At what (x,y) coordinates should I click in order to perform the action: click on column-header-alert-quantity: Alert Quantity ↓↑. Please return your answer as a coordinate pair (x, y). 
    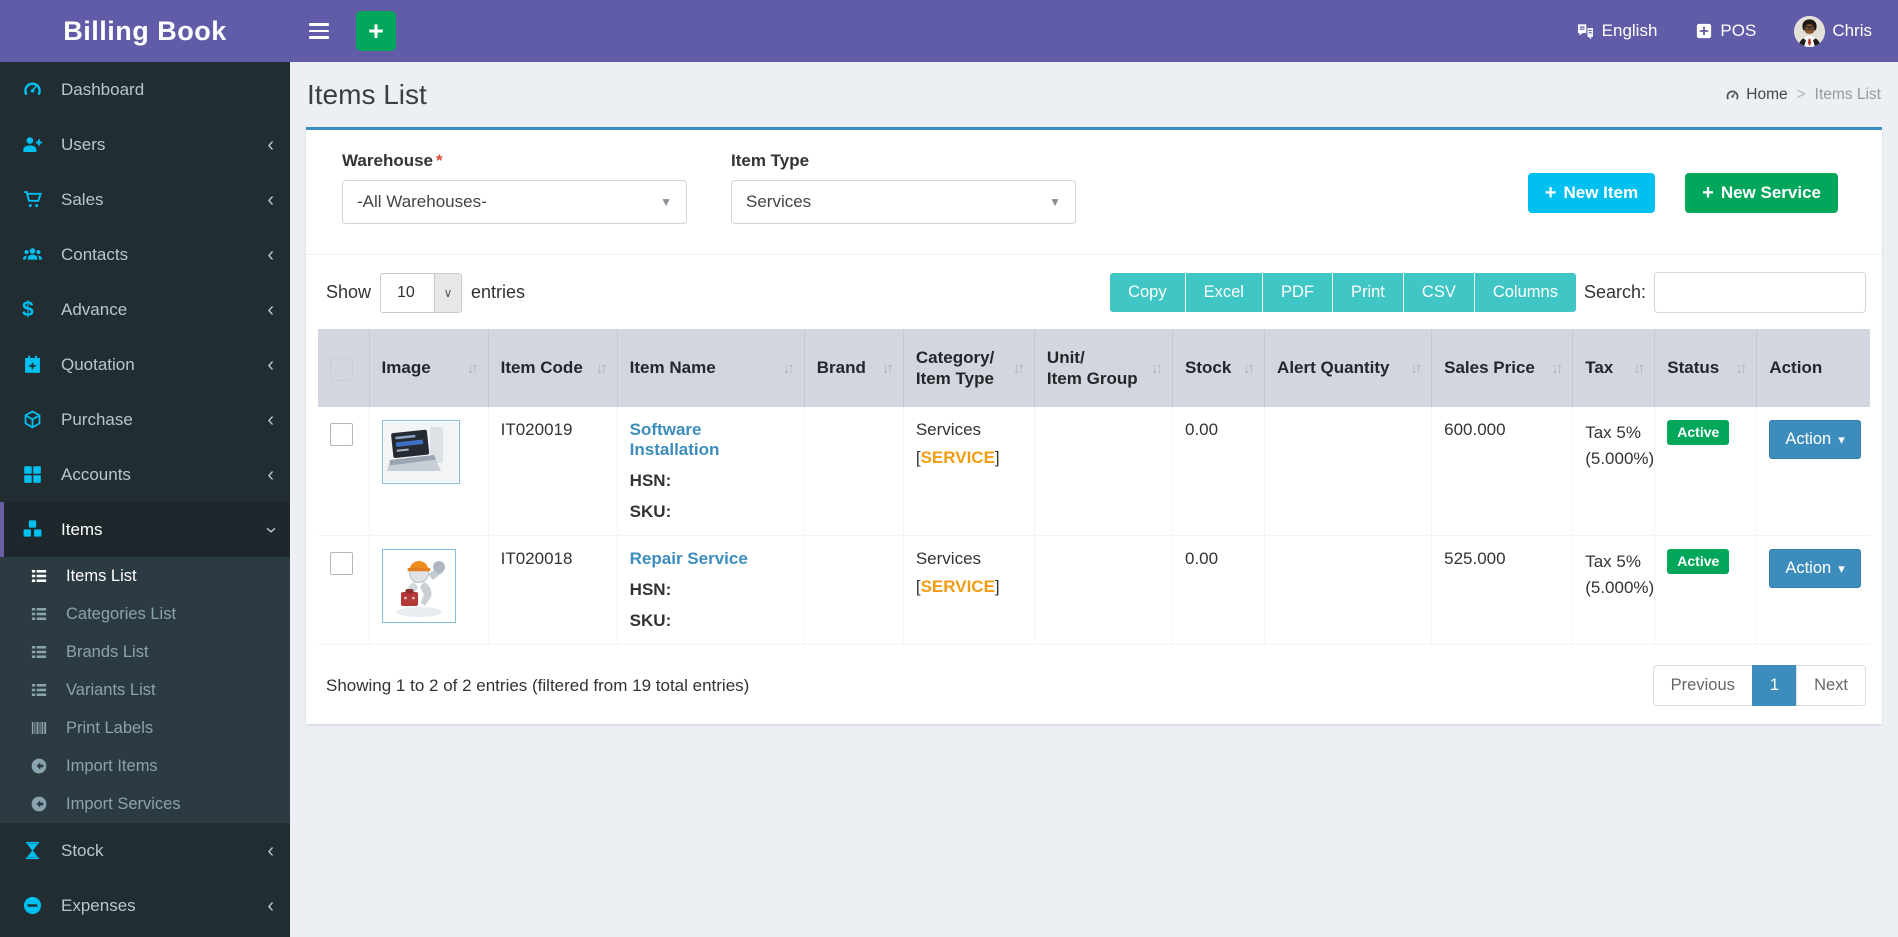
    Looking at the image, I should click on (1348, 368).